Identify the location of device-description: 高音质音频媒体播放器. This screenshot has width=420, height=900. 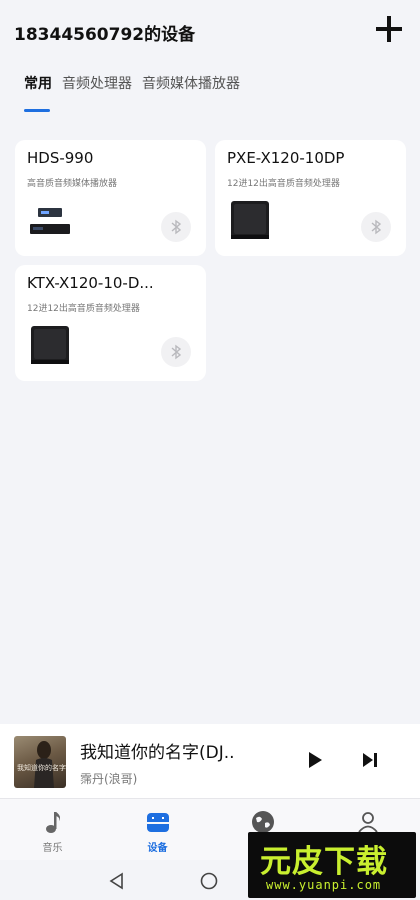
(72, 184).